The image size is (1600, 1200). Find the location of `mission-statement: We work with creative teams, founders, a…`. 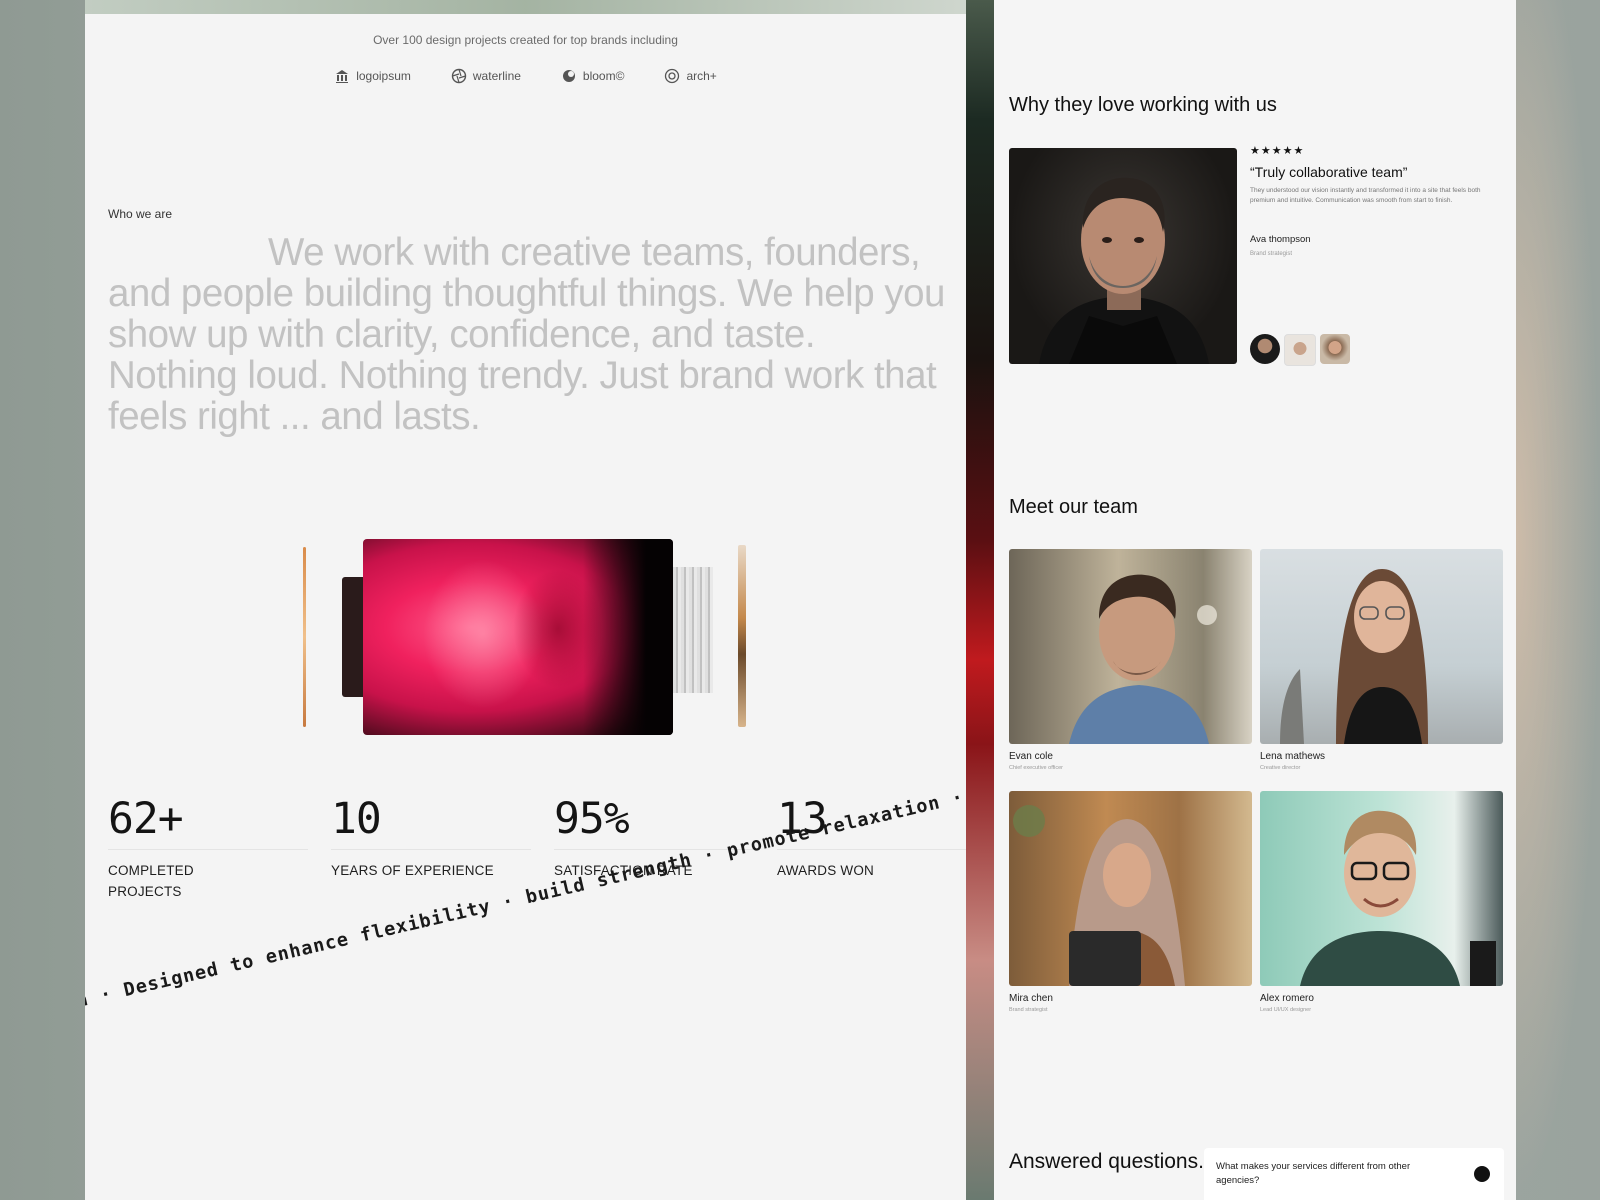

mission-statement: We work with creative teams, founders, a… is located at coordinates (526, 334).